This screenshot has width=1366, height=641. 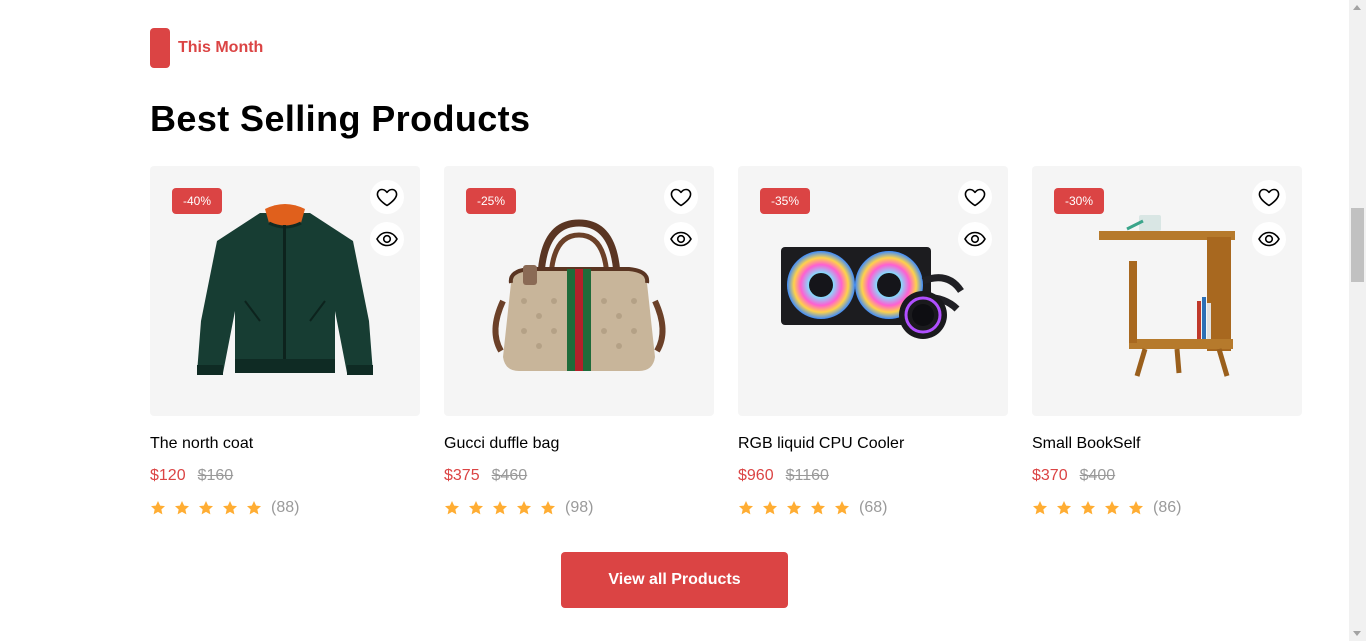 What do you see at coordinates (1050, 475) in the screenshot?
I see `product-price: $370` at bounding box center [1050, 475].